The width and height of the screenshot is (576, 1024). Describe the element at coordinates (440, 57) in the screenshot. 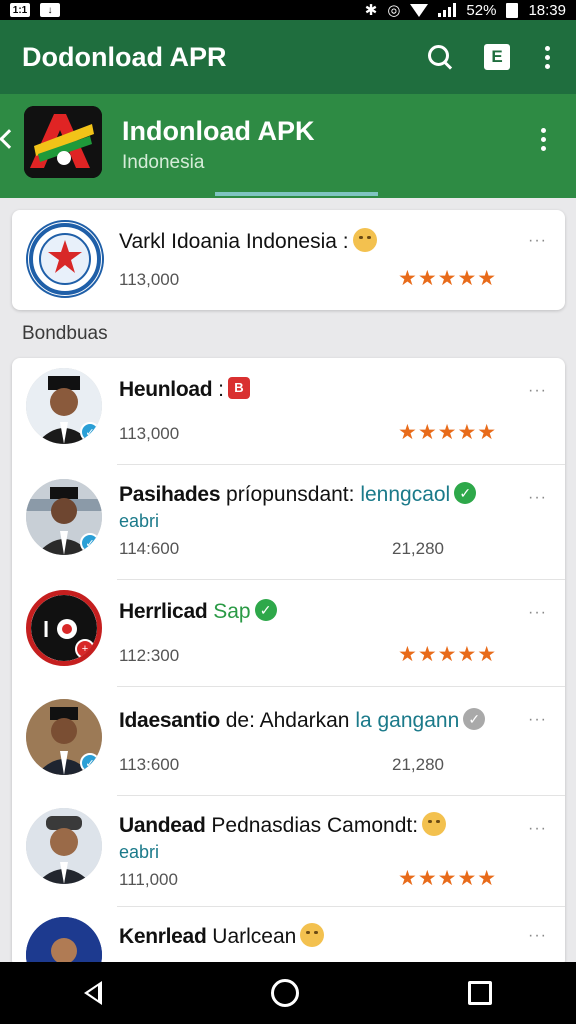

I see `search-icon` at that location.